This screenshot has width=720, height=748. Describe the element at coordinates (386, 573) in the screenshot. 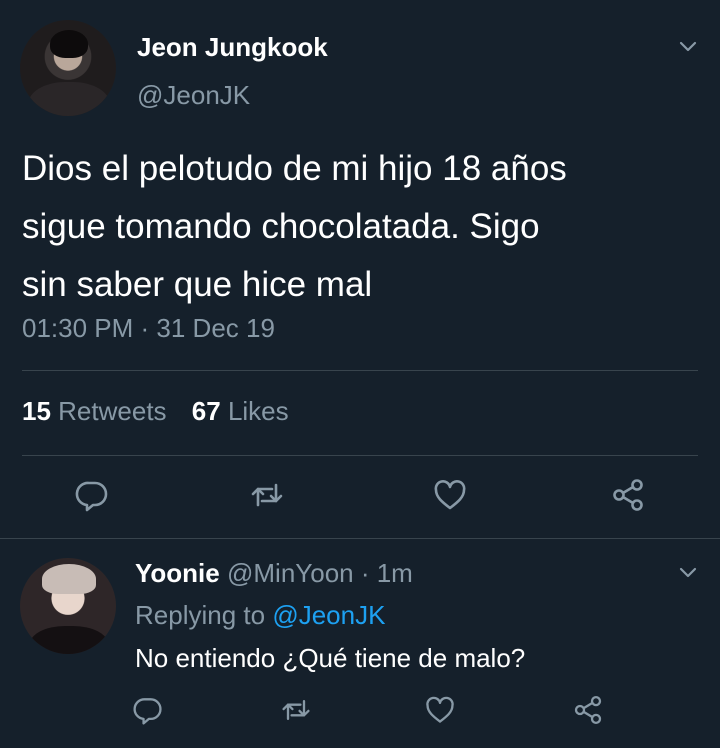

I see `reply-time: · 1m` at that location.